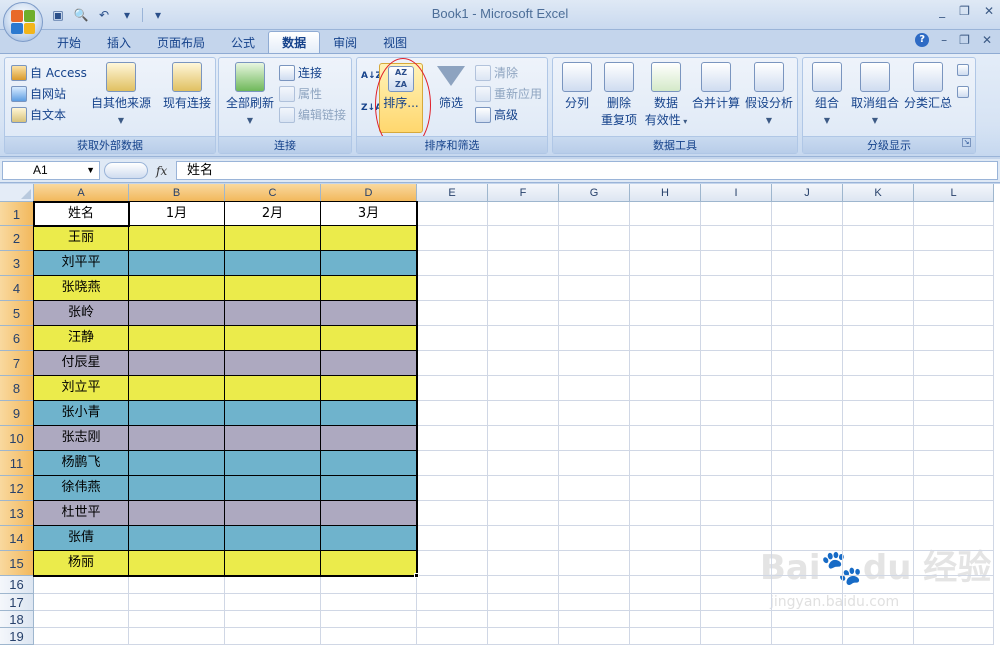 This screenshot has height=645, width=1000. What do you see at coordinates (875, 95) in the screenshot?
I see `ungroup-button: 取消组合 ▼` at bounding box center [875, 95].